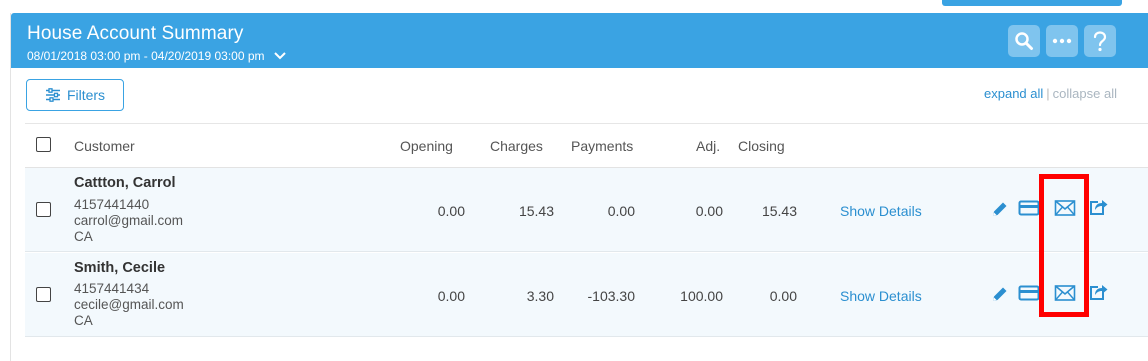 The width and height of the screenshot is (1148, 361). What do you see at coordinates (708, 146) in the screenshot?
I see `col-adj: Adj.` at bounding box center [708, 146].